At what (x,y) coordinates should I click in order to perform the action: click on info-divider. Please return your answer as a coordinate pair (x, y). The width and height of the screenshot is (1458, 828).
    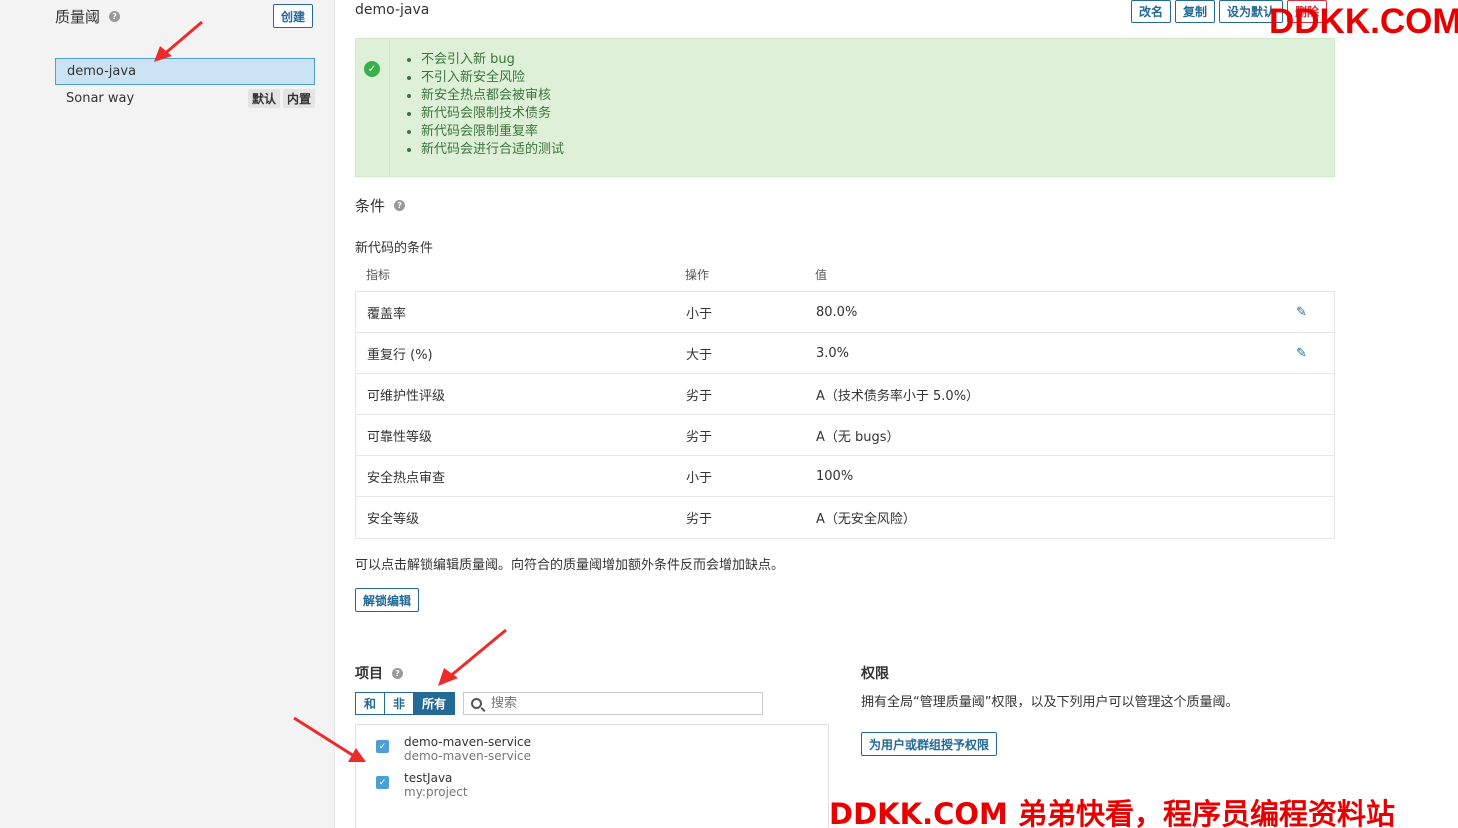
    Looking at the image, I should click on (389, 107).